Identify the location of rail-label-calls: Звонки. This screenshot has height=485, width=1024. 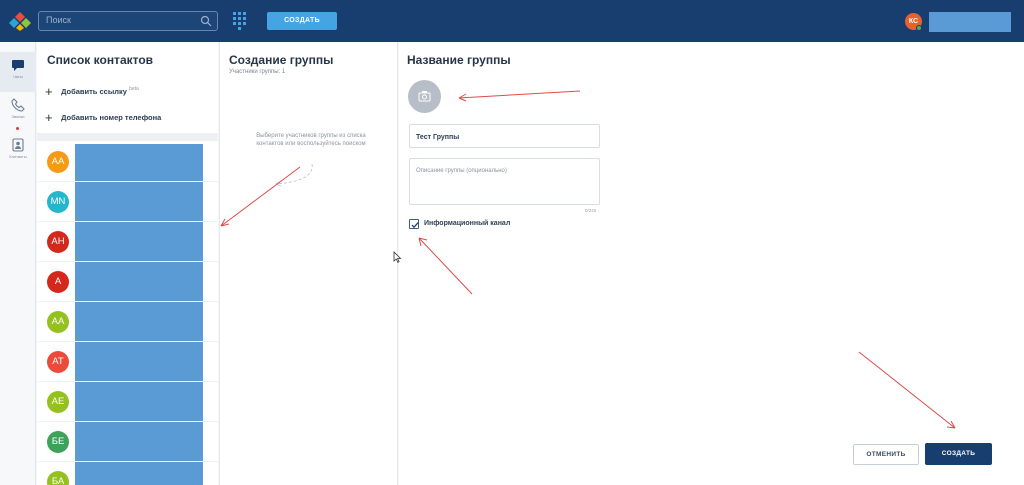
(18, 116).